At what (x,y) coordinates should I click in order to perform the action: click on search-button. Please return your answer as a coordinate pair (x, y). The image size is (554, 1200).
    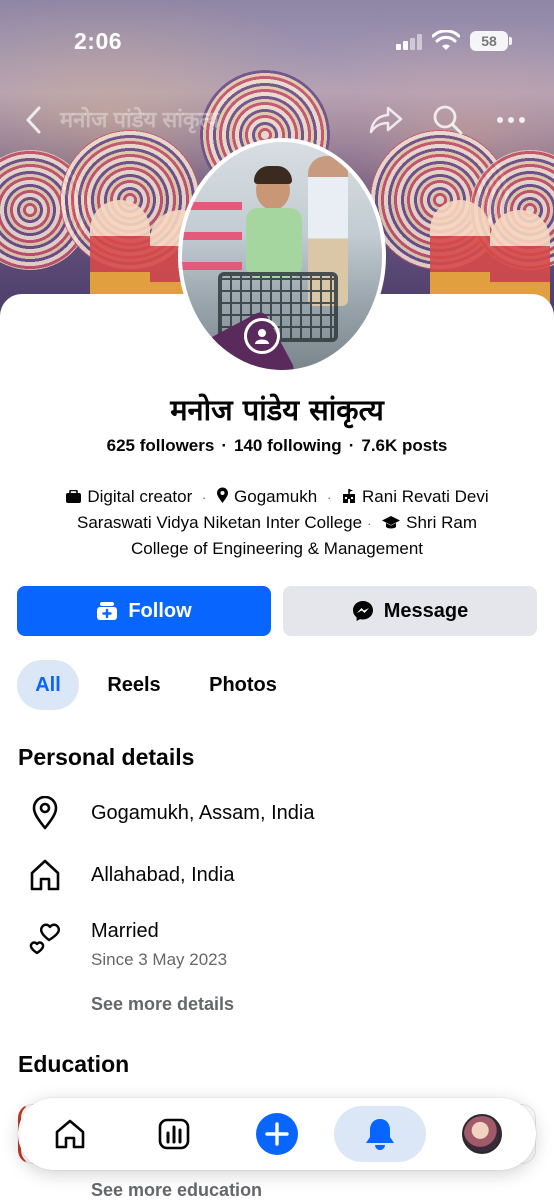
    Looking at the image, I should click on (448, 120).